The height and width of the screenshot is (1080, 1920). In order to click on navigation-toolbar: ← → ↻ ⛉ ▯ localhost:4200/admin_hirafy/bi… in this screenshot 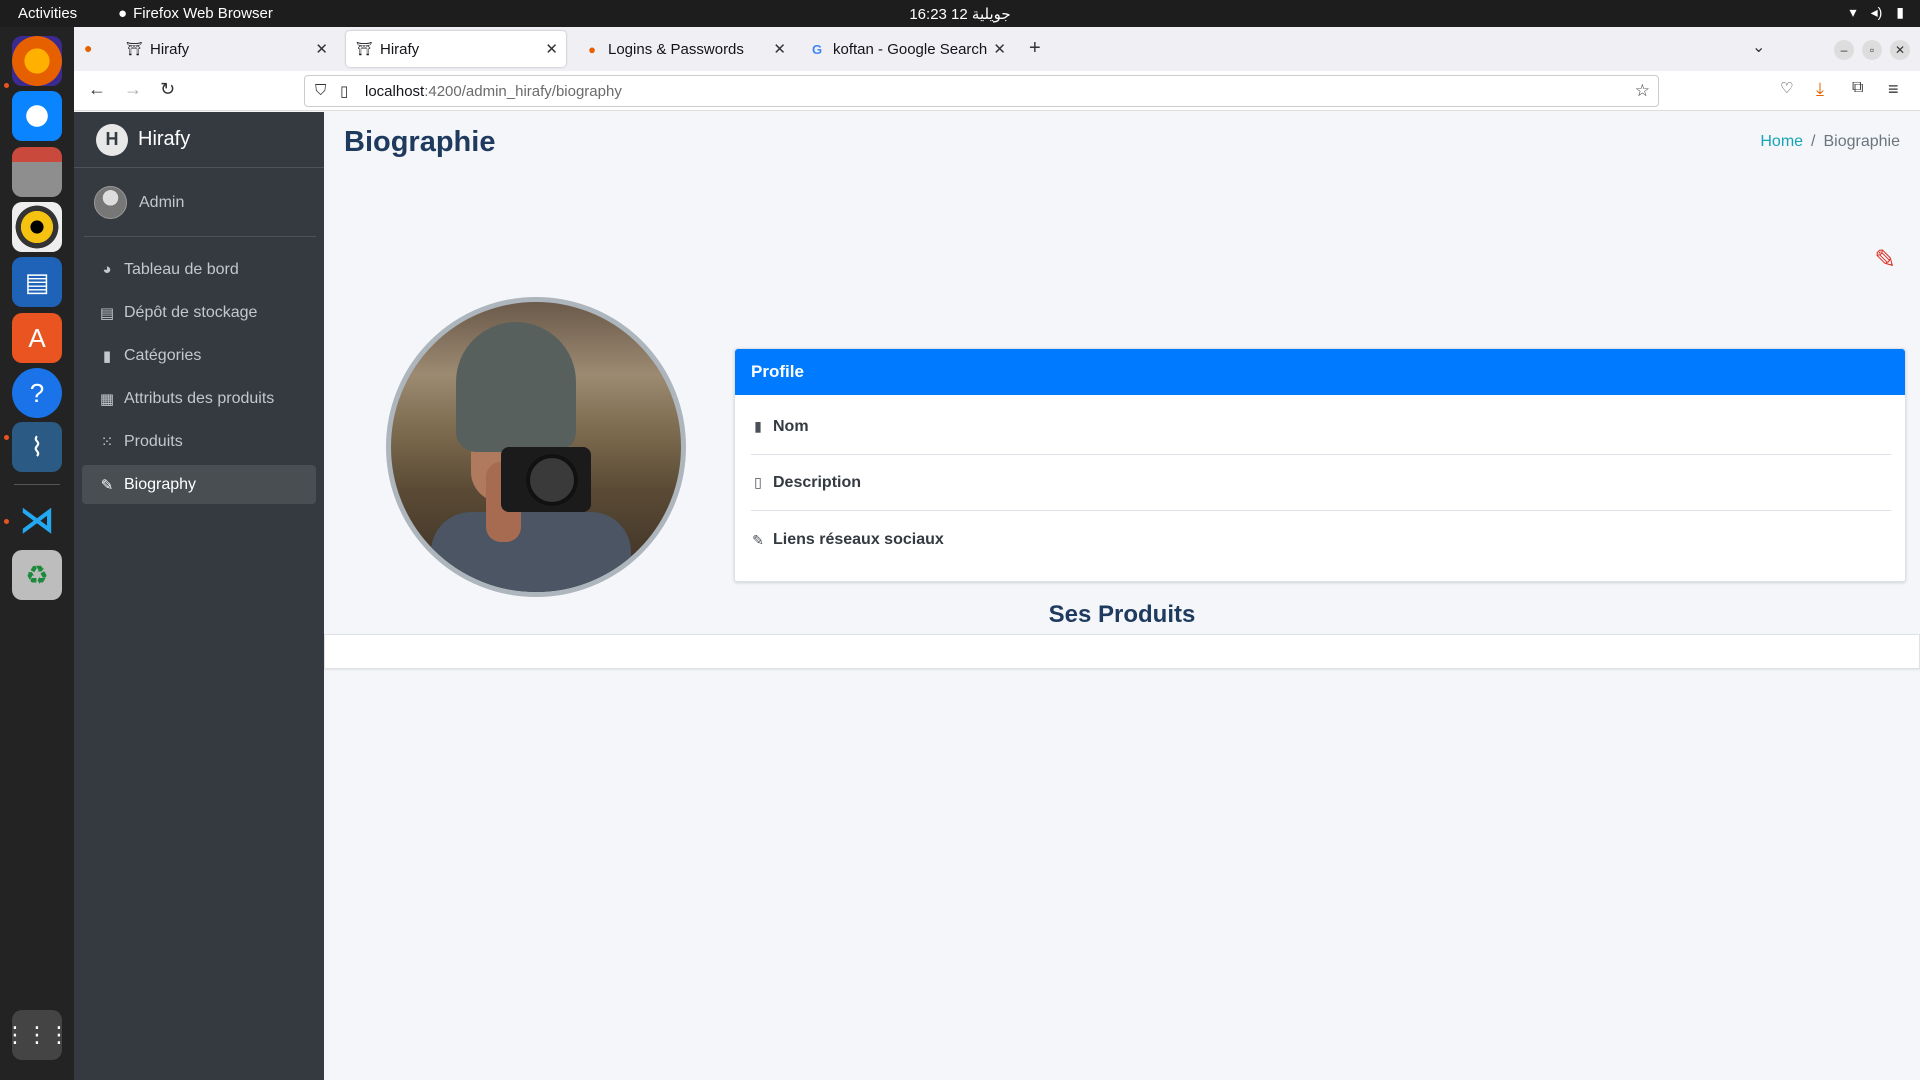, I will do `click(997, 91)`.